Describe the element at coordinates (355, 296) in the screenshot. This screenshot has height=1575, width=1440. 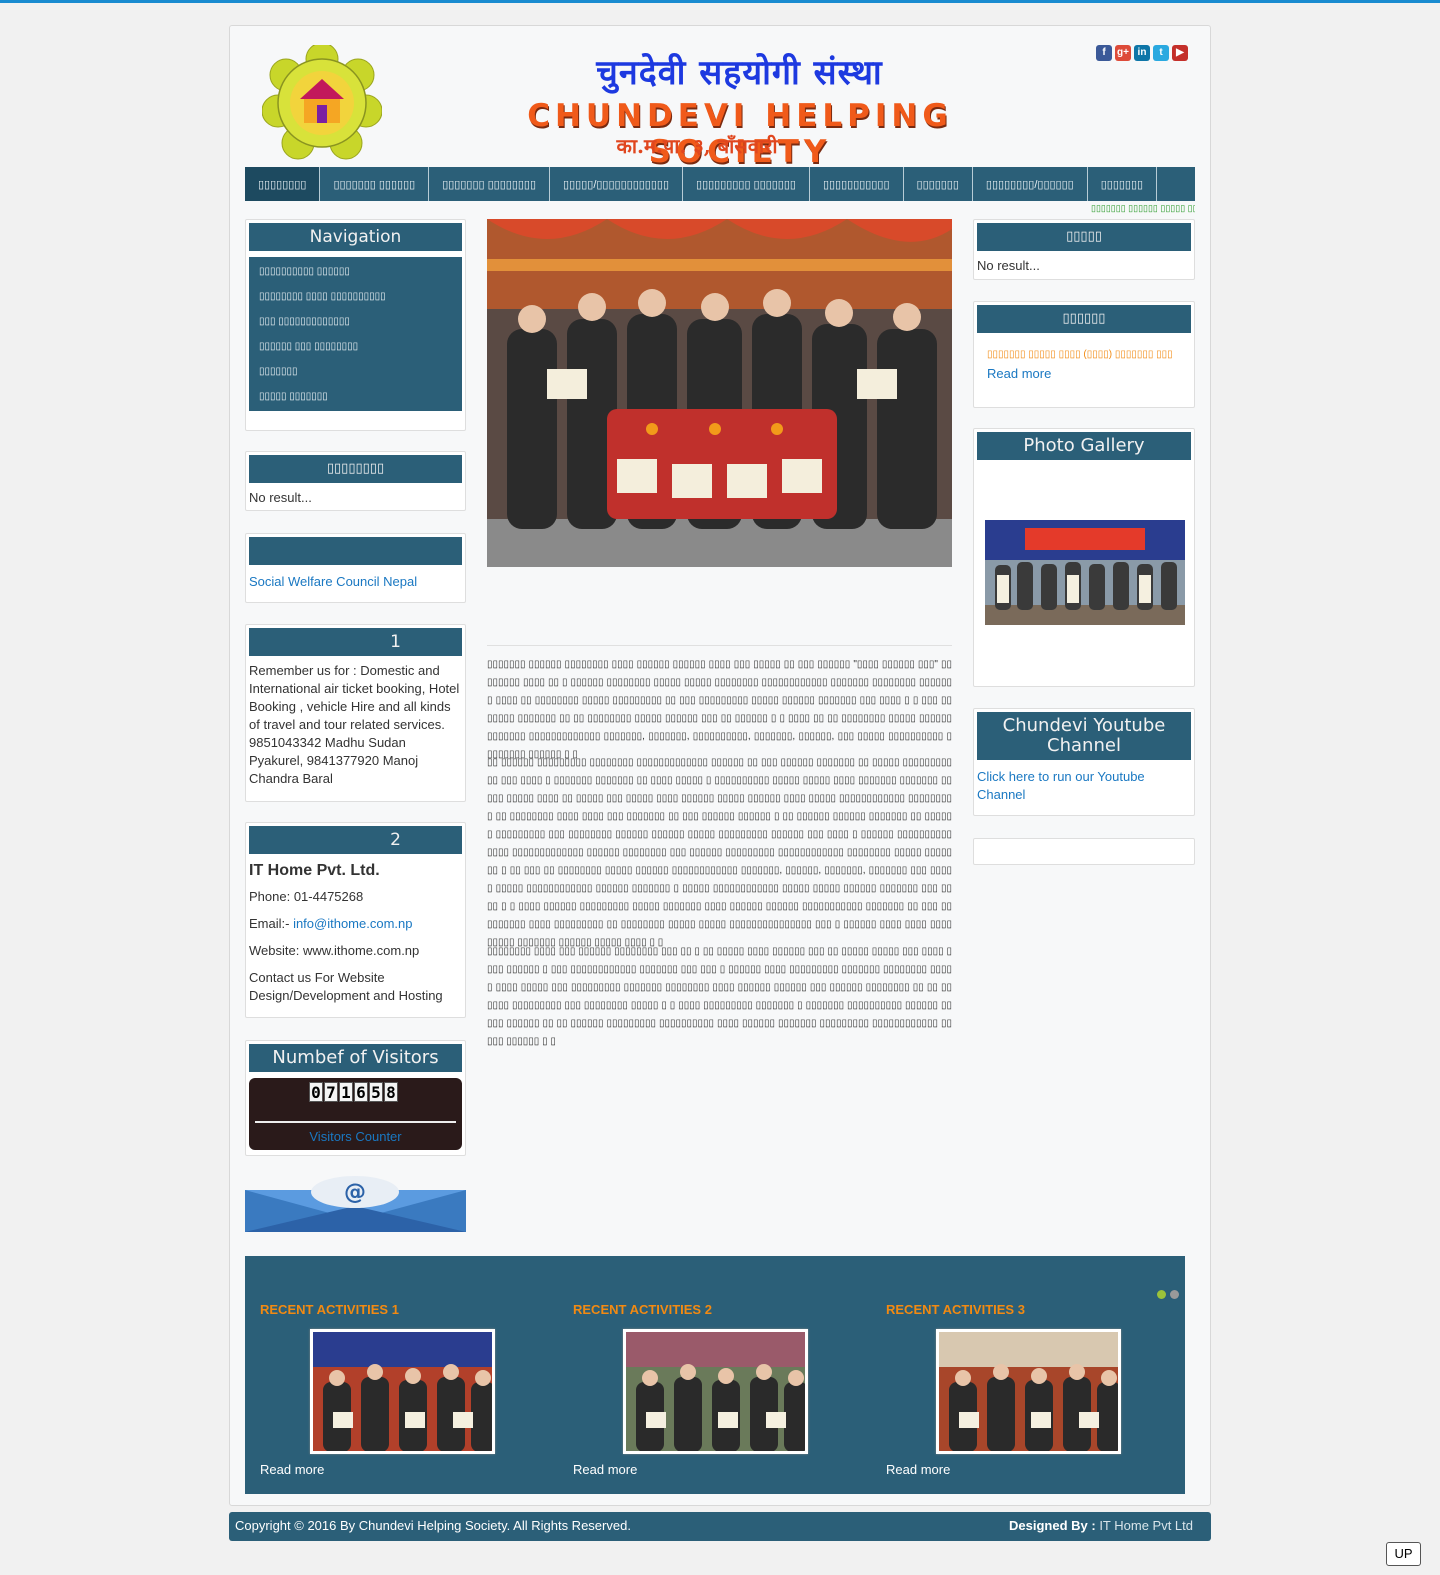
I see `navigation-item-2: ▯▯▯▯▯▯▯▯ ▯▯▯▯ ▯▯▯▯▯▯▯▯▯▯` at that location.